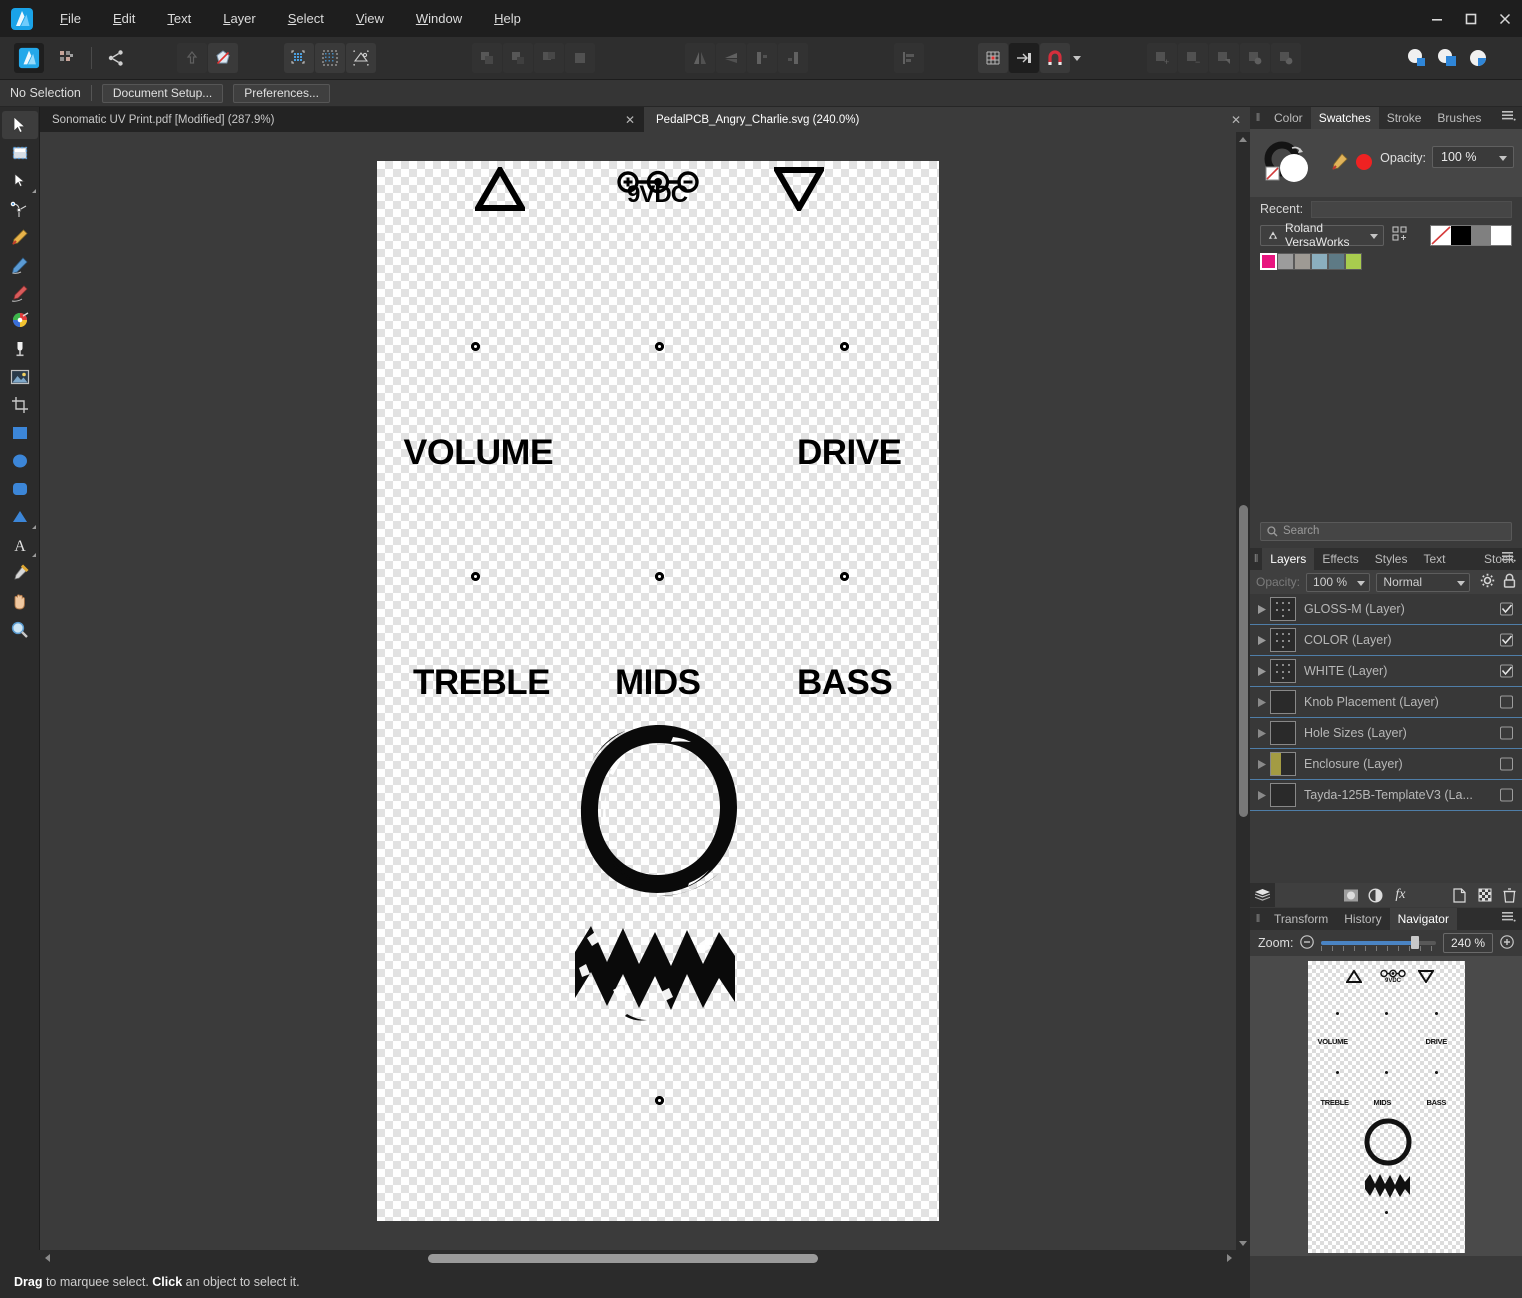 The height and width of the screenshot is (1298, 1522). Describe the element at coordinates (909, 58) in the screenshot. I see `alignment-button` at that location.